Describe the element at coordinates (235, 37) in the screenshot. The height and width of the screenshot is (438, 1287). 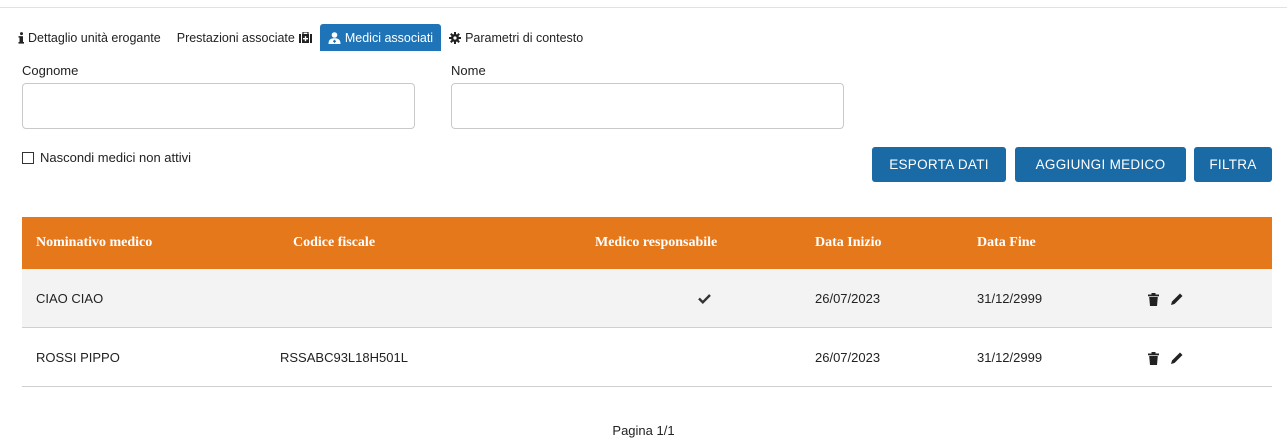
I see `tab-label: Prestazioni associate` at that location.